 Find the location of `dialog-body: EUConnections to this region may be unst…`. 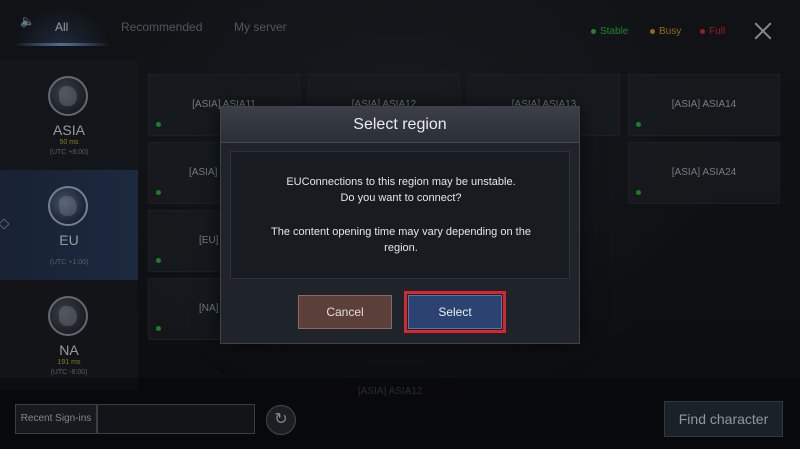

dialog-body: EUConnections to this region may be unst… is located at coordinates (400, 215).